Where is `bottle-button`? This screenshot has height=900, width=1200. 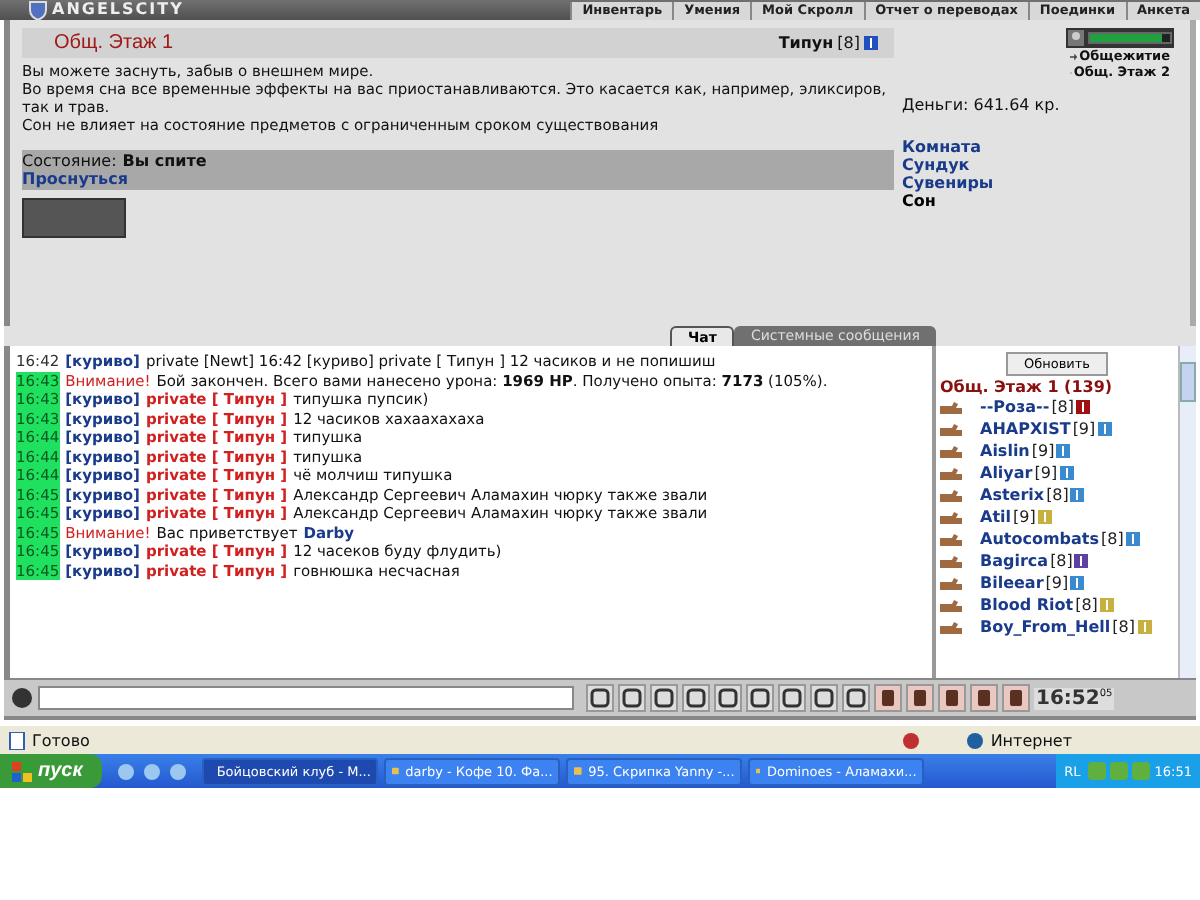
bottle-button is located at coordinates (1016, 698).